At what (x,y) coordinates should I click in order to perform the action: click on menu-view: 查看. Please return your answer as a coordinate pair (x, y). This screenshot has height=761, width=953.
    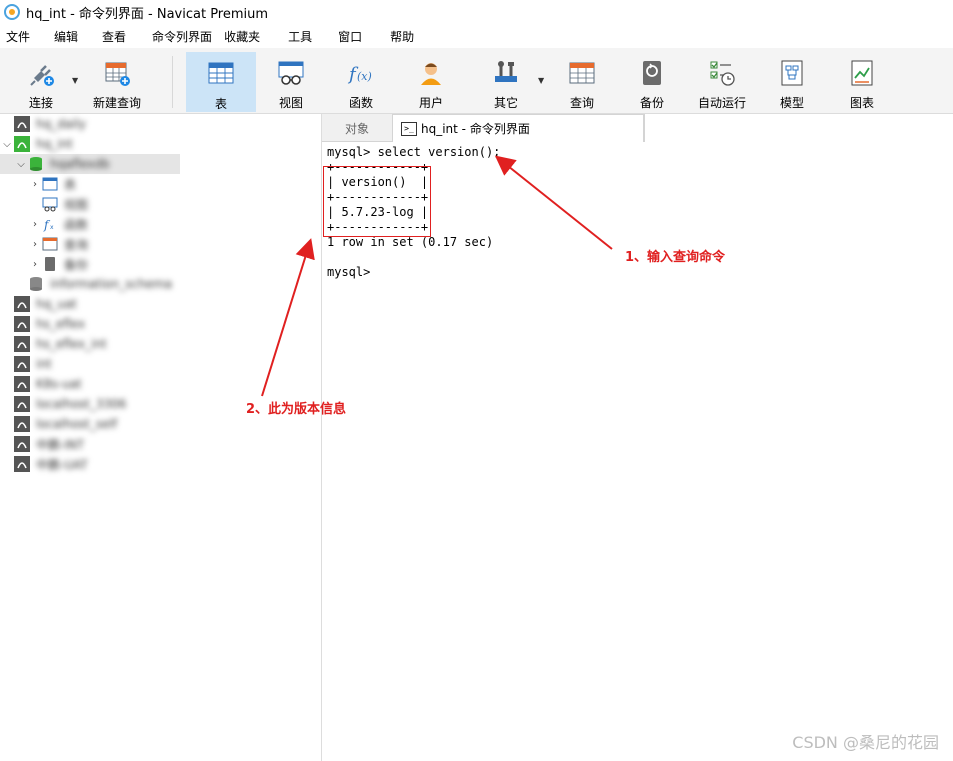
    Looking at the image, I should click on (114, 36).